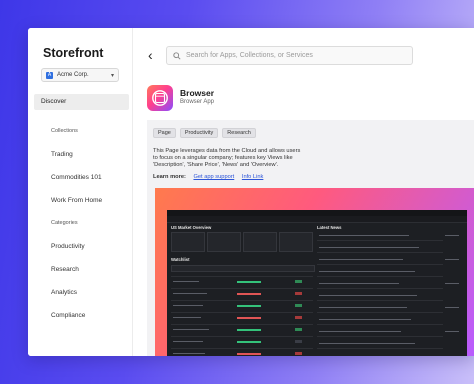 The image size is (474, 384). What do you see at coordinates (197, 102) in the screenshot?
I see `app-subtitle: Browser App` at bounding box center [197, 102].